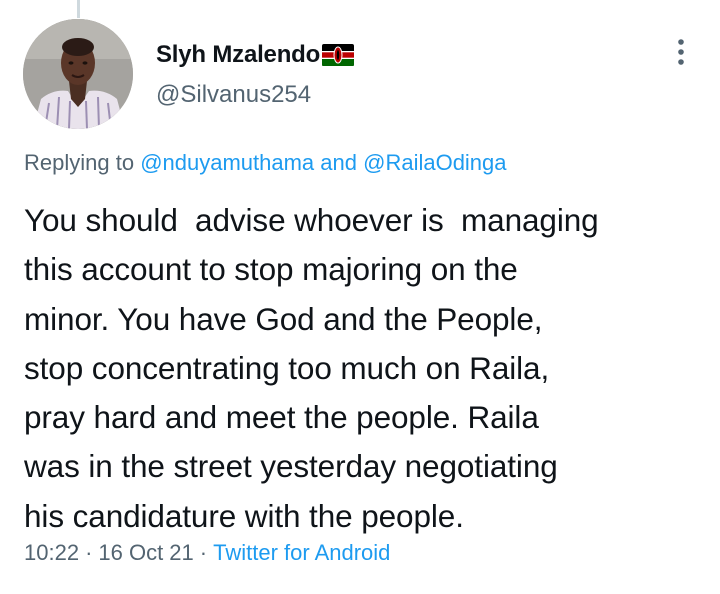 This screenshot has height=594, width=720. I want to click on thread-connector-line, so click(78, 9).